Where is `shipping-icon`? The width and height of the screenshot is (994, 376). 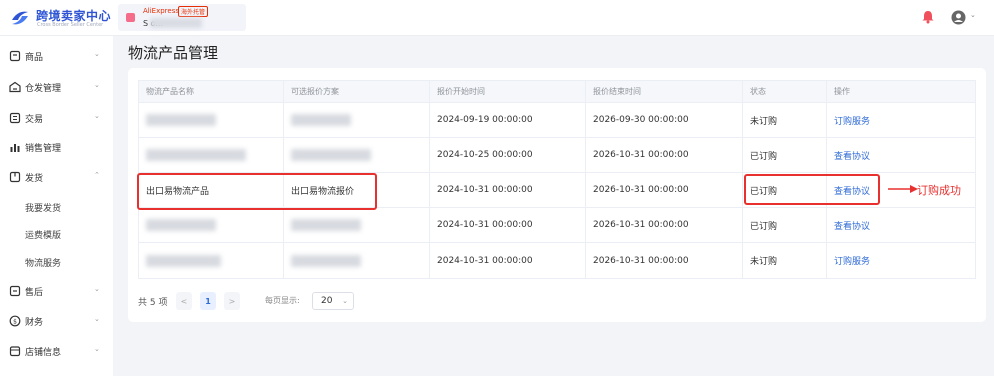 shipping-icon is located at coordinates (15, 177).